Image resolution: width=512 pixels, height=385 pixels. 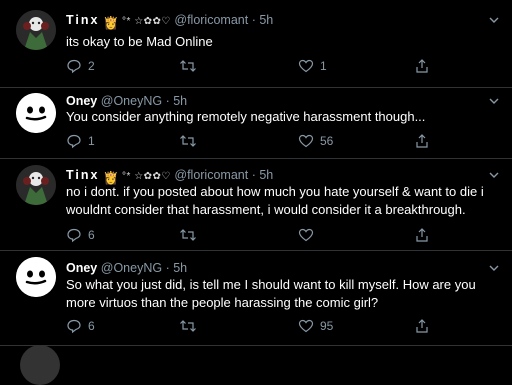 I want to click on like-button: 95, so click(x=315, y=326).